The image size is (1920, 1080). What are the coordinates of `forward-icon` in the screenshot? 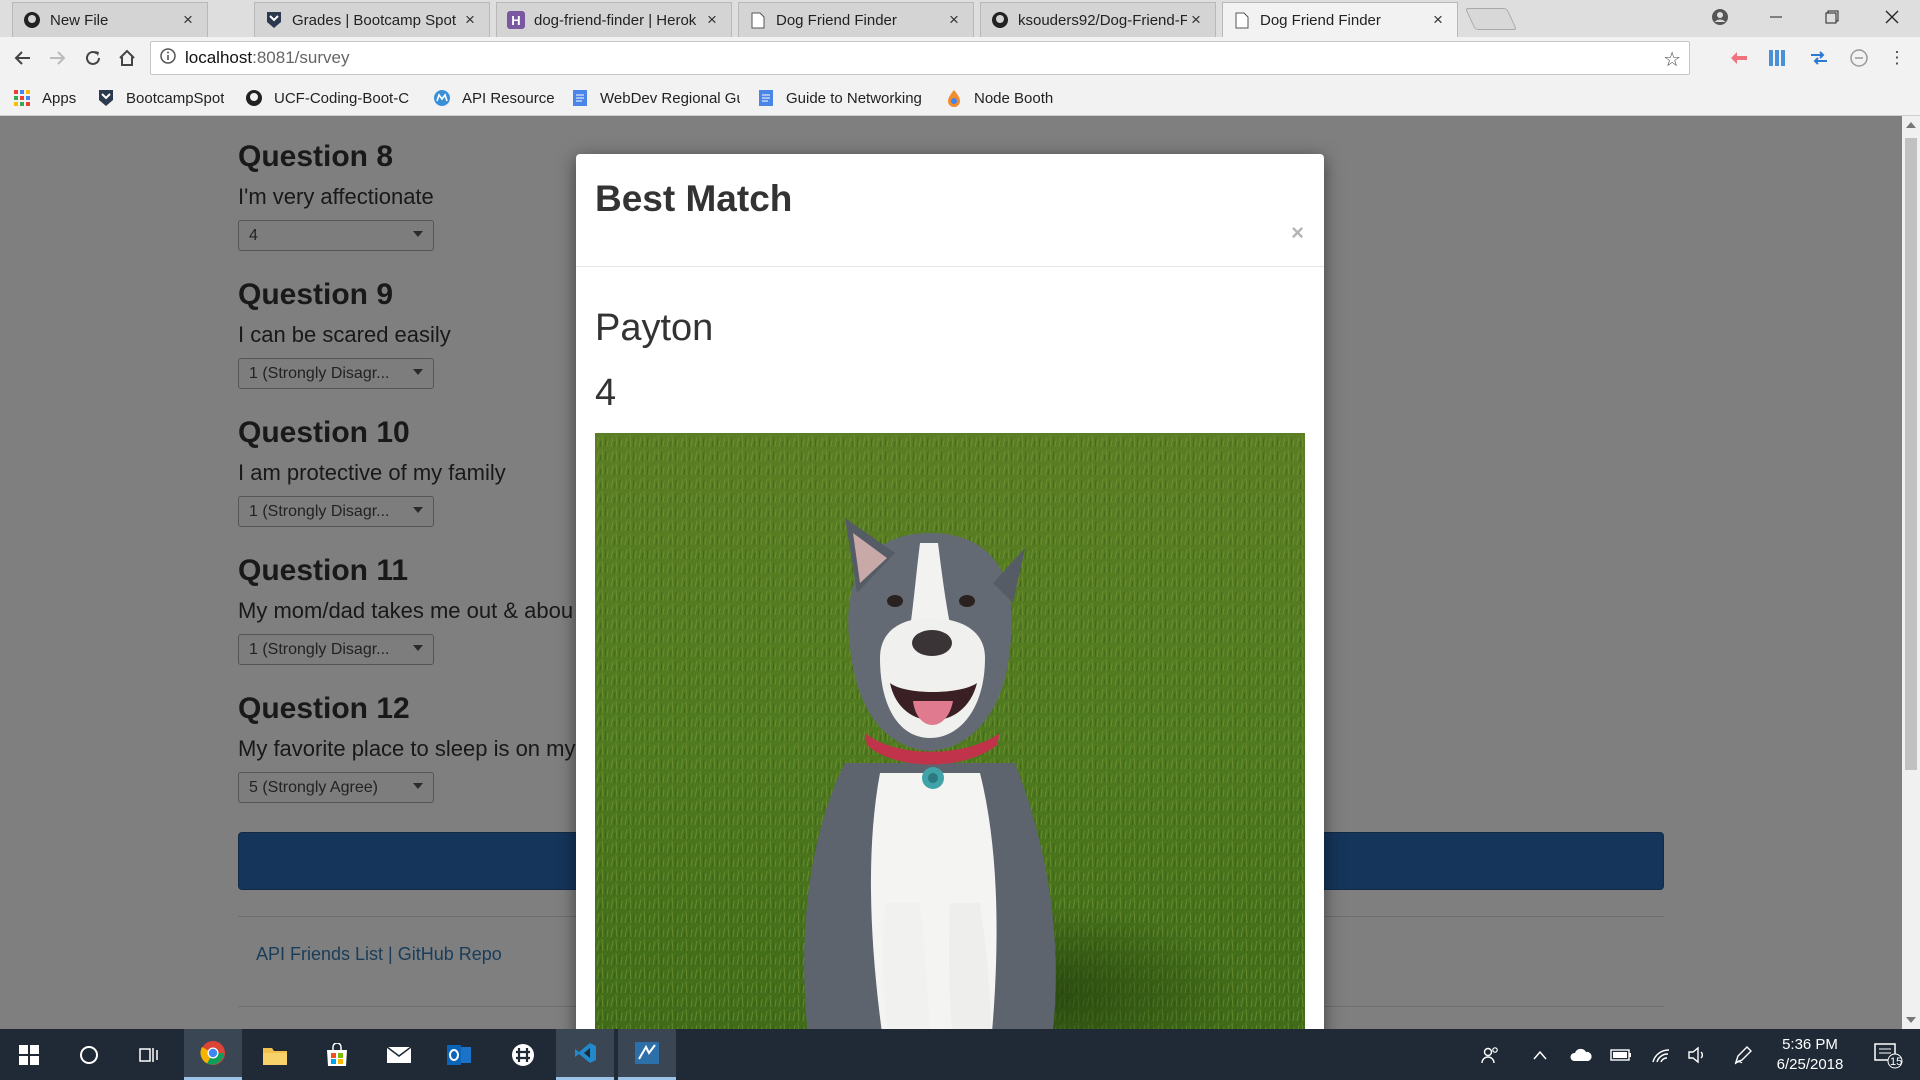 It's located at (57, 58).